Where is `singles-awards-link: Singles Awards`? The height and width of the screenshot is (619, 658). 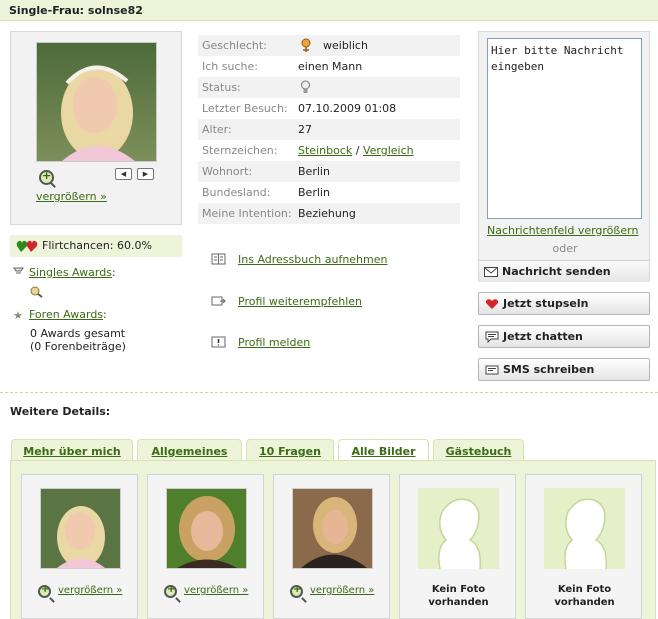 singles-awards-link: Singles Awards is located at coordinates (70, 272).